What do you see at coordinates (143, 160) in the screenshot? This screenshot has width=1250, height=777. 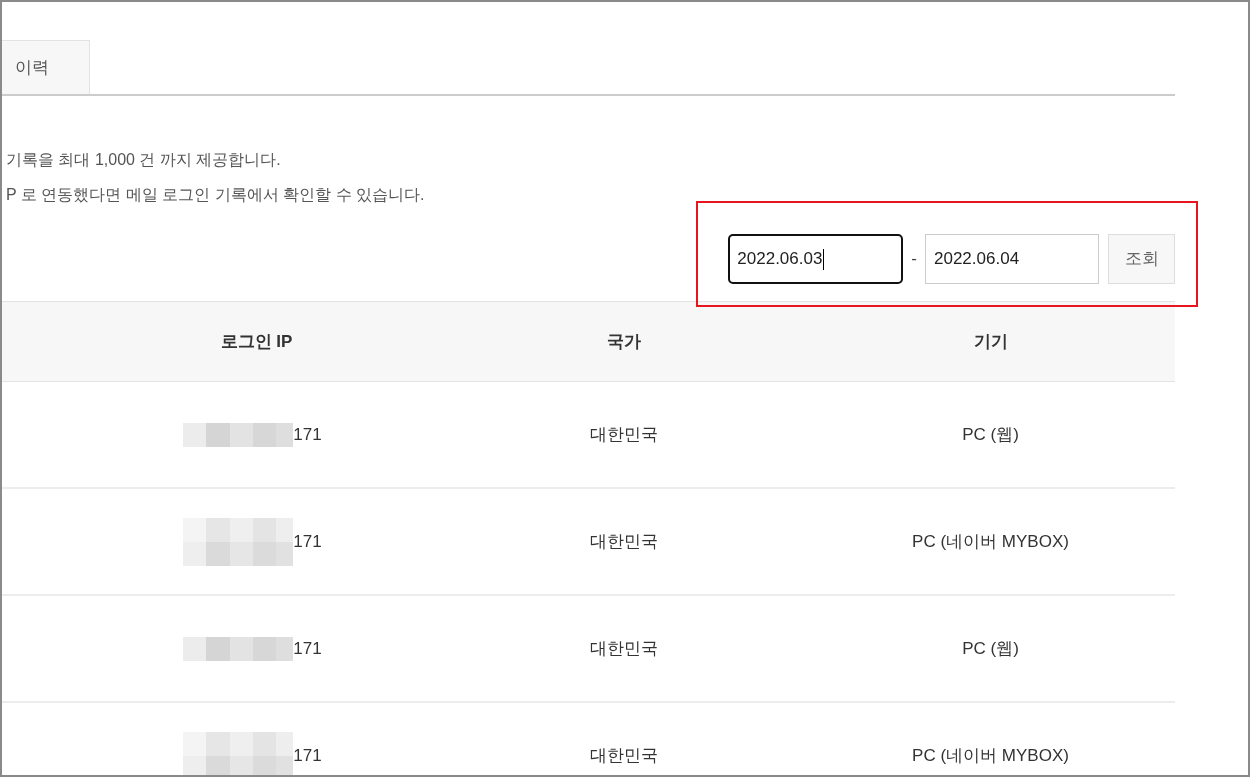 I see `notice-text: 기록을 최대 1,000 건 까지 제공합니다.` at bounding box center [143, 160].